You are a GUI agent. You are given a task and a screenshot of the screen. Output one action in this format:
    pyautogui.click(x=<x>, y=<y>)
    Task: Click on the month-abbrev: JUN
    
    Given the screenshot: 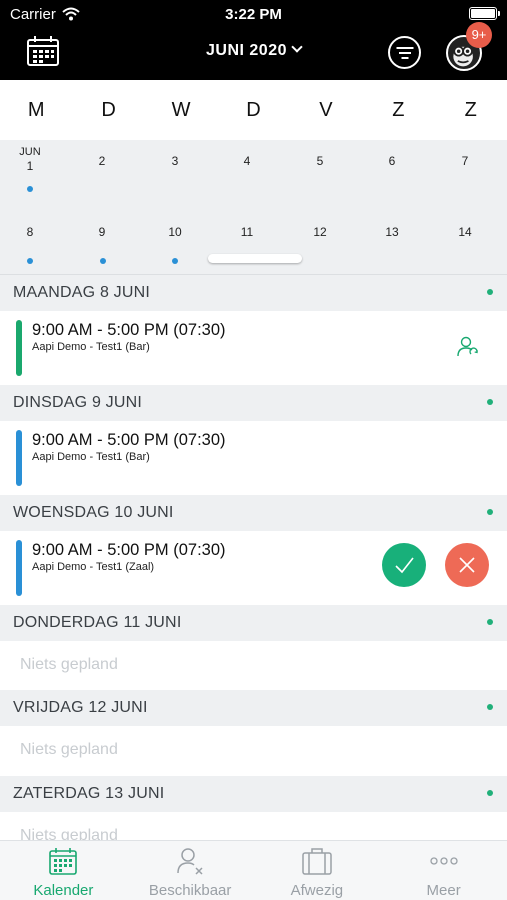 What is the action you would take?
    pyautogui.click(x=30, y=152)
    